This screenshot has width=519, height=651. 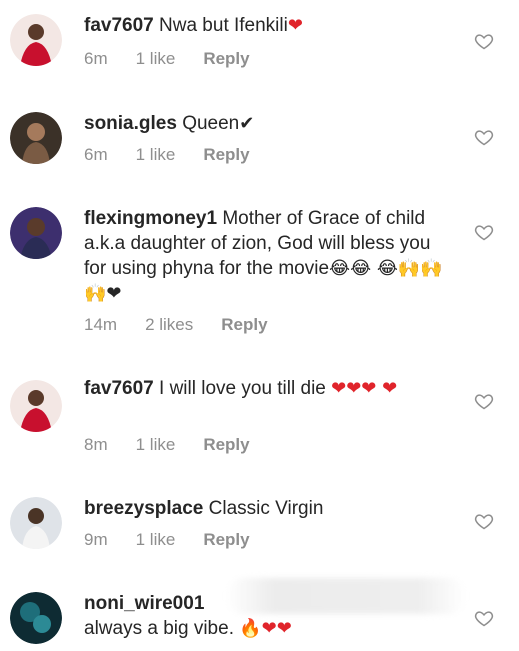 I want to click on comment-meta: 14m 2 likes Reply, so click(x=176, y=325).